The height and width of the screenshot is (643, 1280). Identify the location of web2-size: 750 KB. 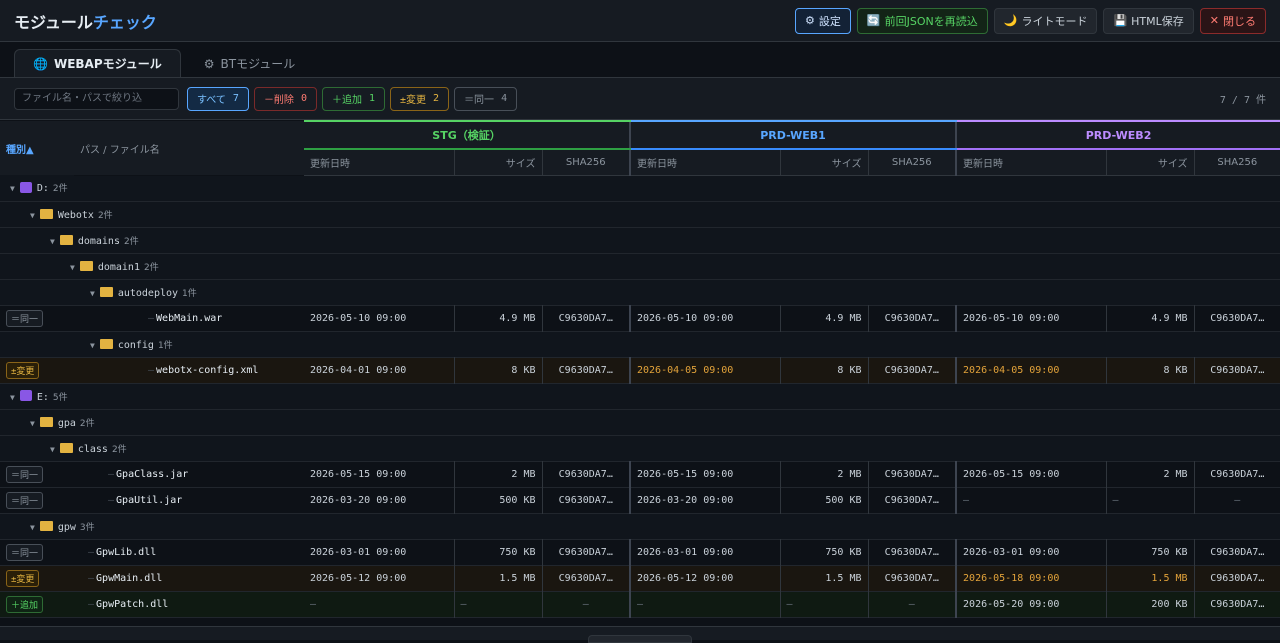
(1150, 552).